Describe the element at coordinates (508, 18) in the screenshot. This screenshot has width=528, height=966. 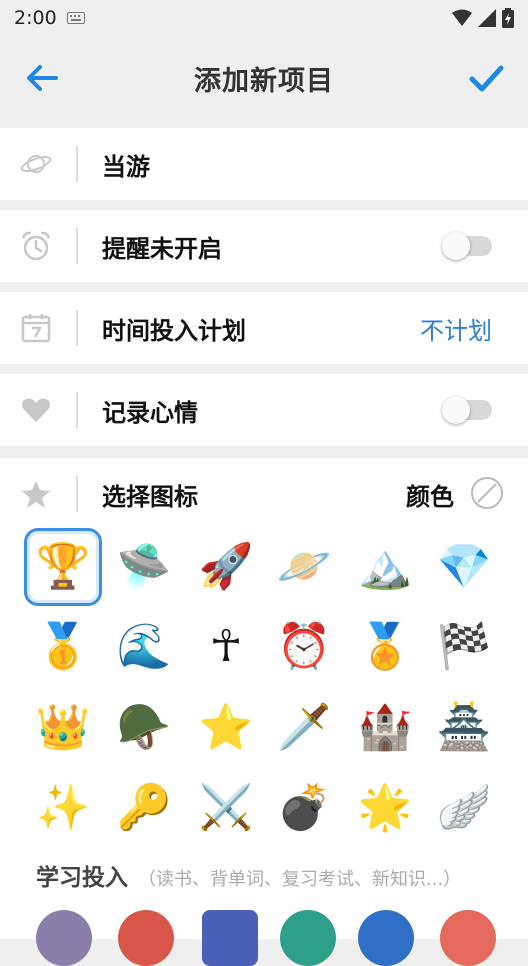
I see `battery-icon` at that location.